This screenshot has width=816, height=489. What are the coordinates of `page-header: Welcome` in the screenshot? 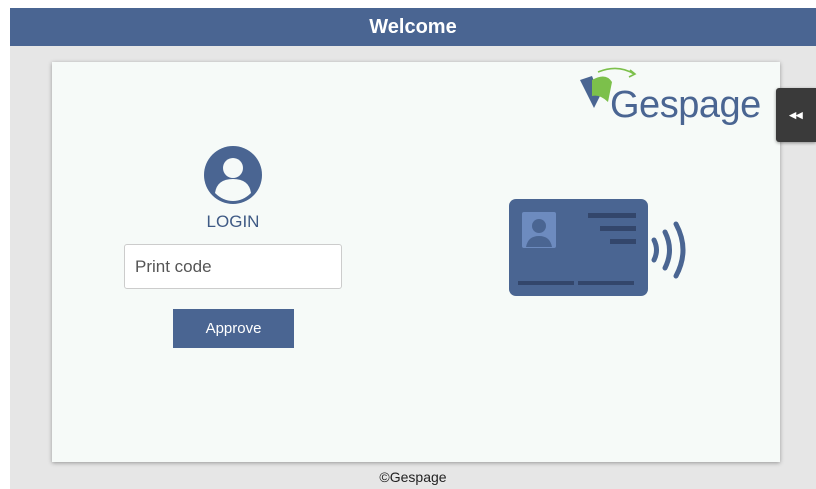 It's located at (413, 27).